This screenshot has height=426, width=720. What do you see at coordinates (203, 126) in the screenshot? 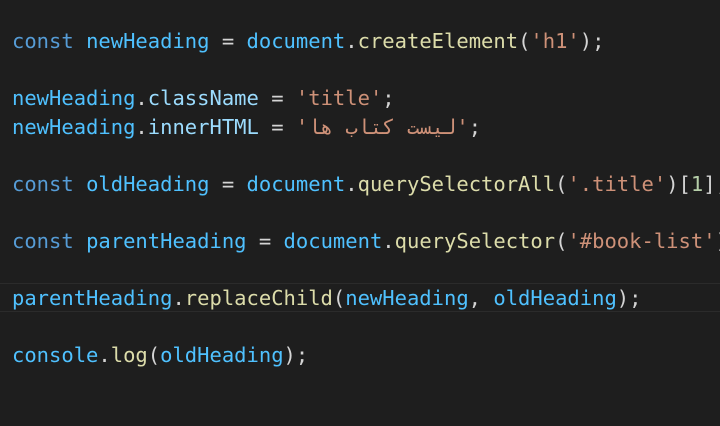
I see `property-name: innerHTML` at bounding box center [203, 126].